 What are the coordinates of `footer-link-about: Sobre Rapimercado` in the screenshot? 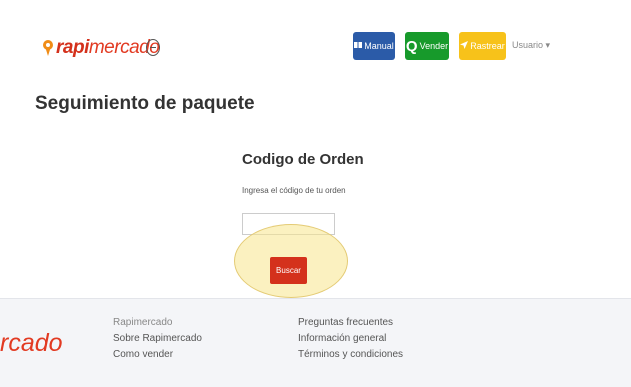 It's located at (157, 338).